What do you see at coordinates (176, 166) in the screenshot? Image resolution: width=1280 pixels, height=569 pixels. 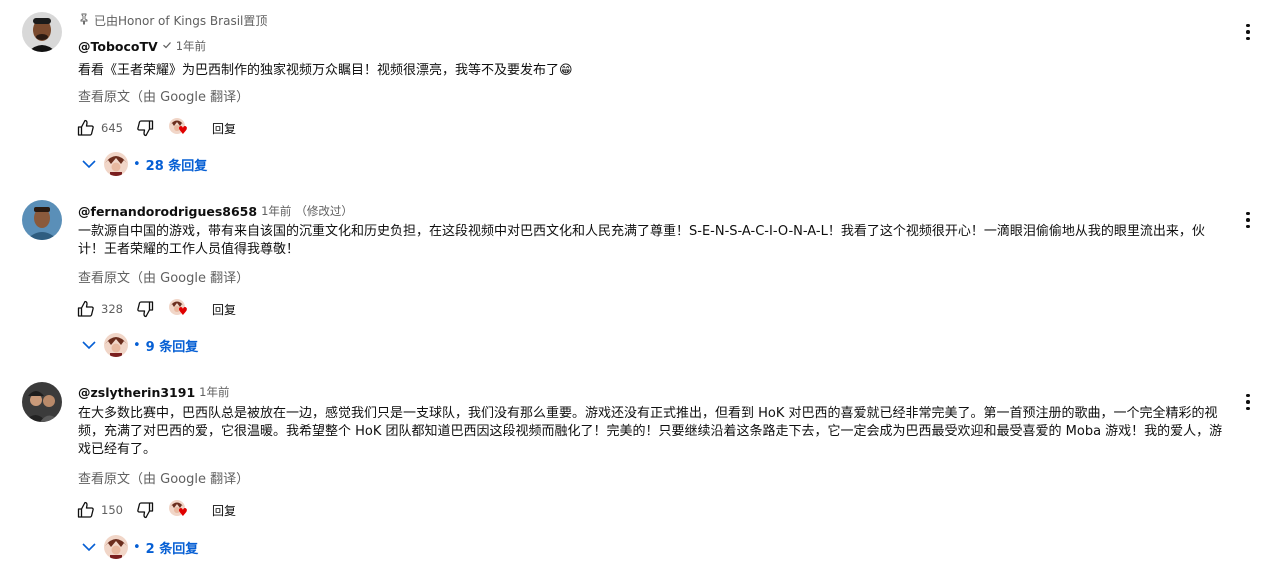 I see `replies-count: 28 条回复` at bounding box center [176, 166].